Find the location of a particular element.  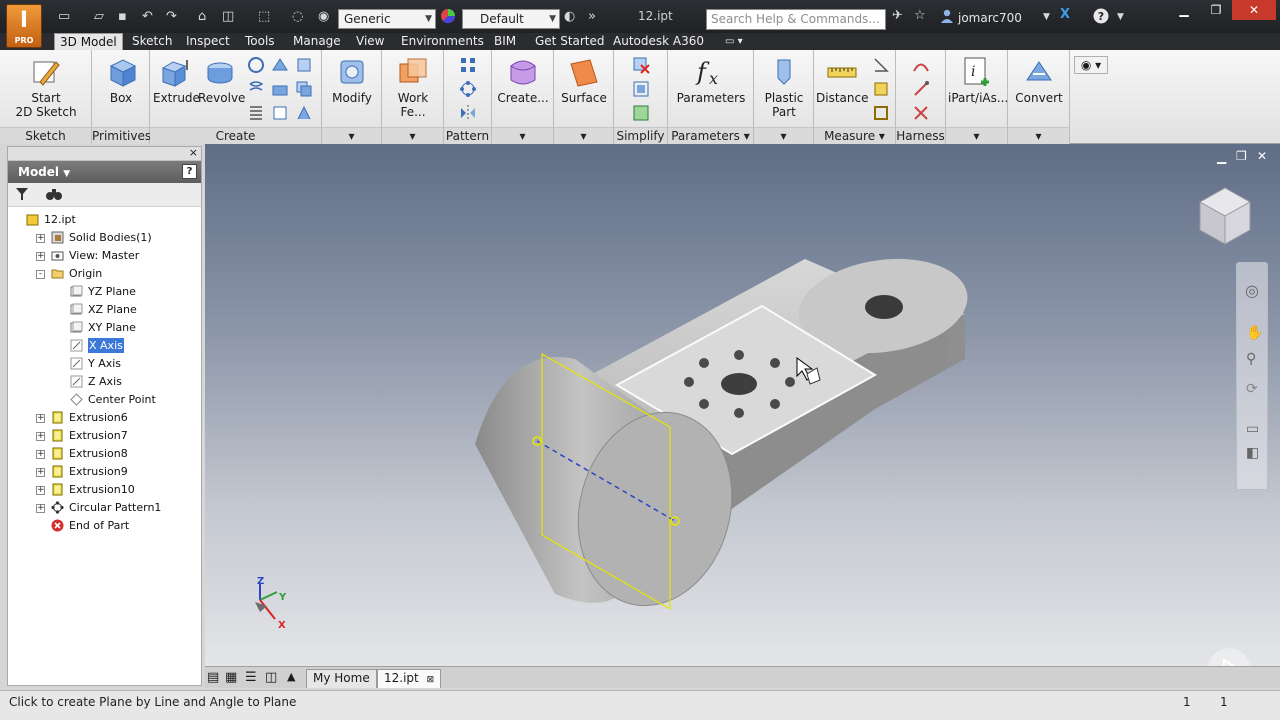

ribbon-options-icon: ▭ ▾ is located at coordinates (734, 41).